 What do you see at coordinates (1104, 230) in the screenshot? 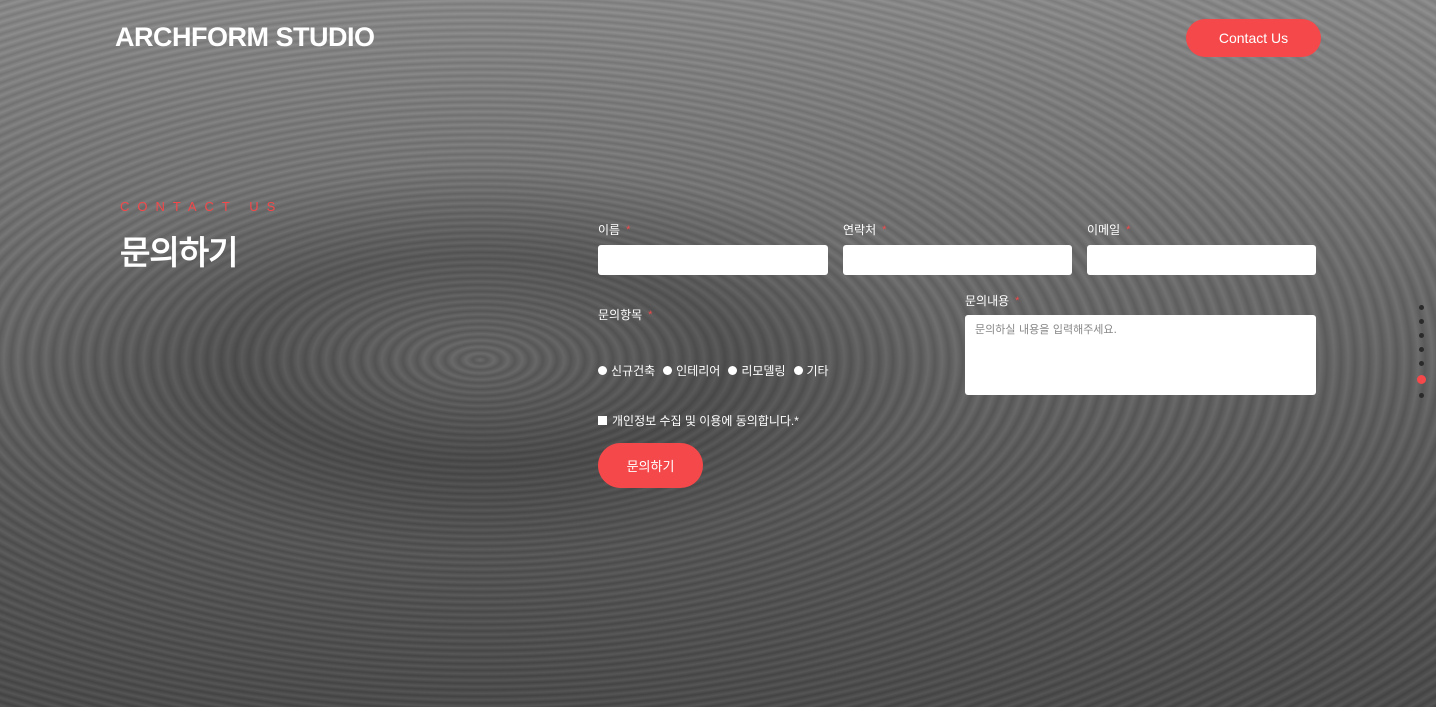
I see `email-label-text: 이메일` at bounding box center [1104, 230].